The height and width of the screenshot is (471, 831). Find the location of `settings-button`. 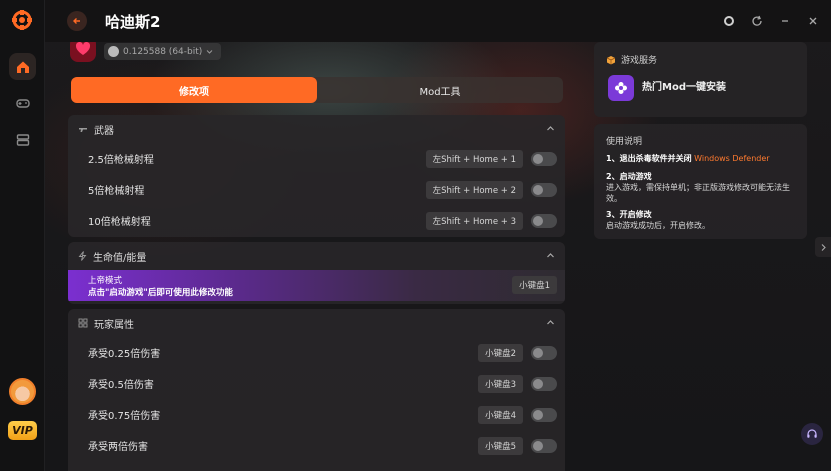

settings-button is located at coordinates (729, 21).